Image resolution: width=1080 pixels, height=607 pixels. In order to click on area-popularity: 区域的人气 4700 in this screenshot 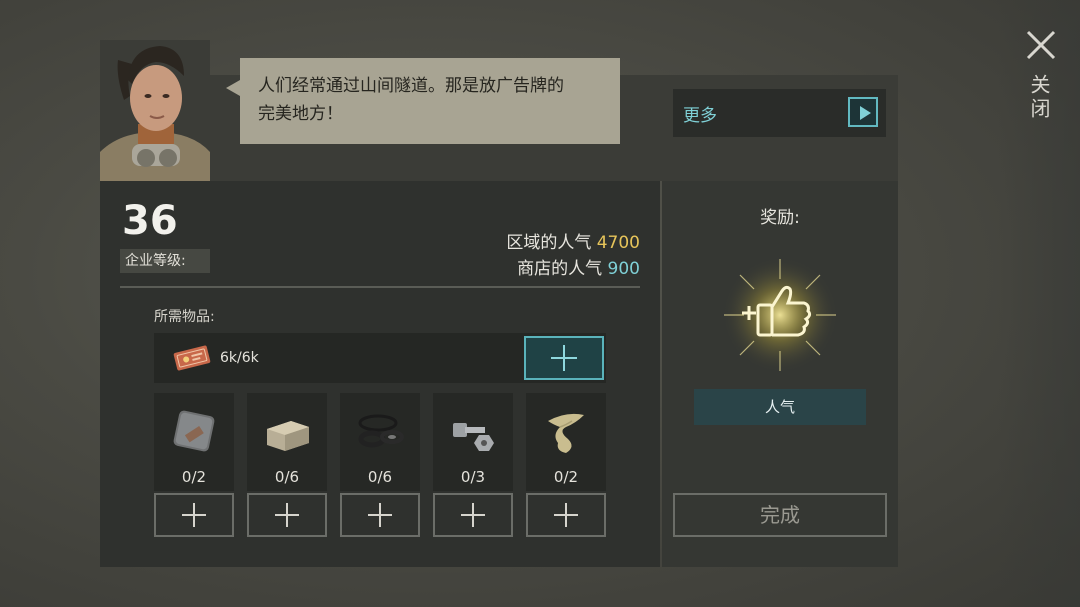, I will do `click(573, 240)`.